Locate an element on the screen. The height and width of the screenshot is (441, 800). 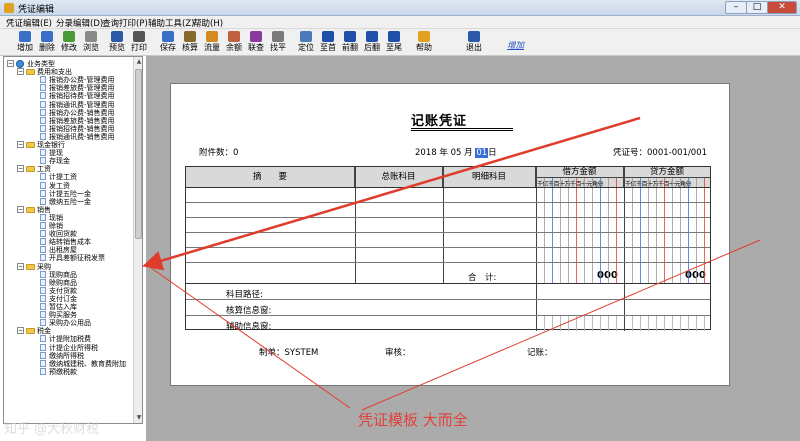
arrow-guide is located at coordinates (248, 336).